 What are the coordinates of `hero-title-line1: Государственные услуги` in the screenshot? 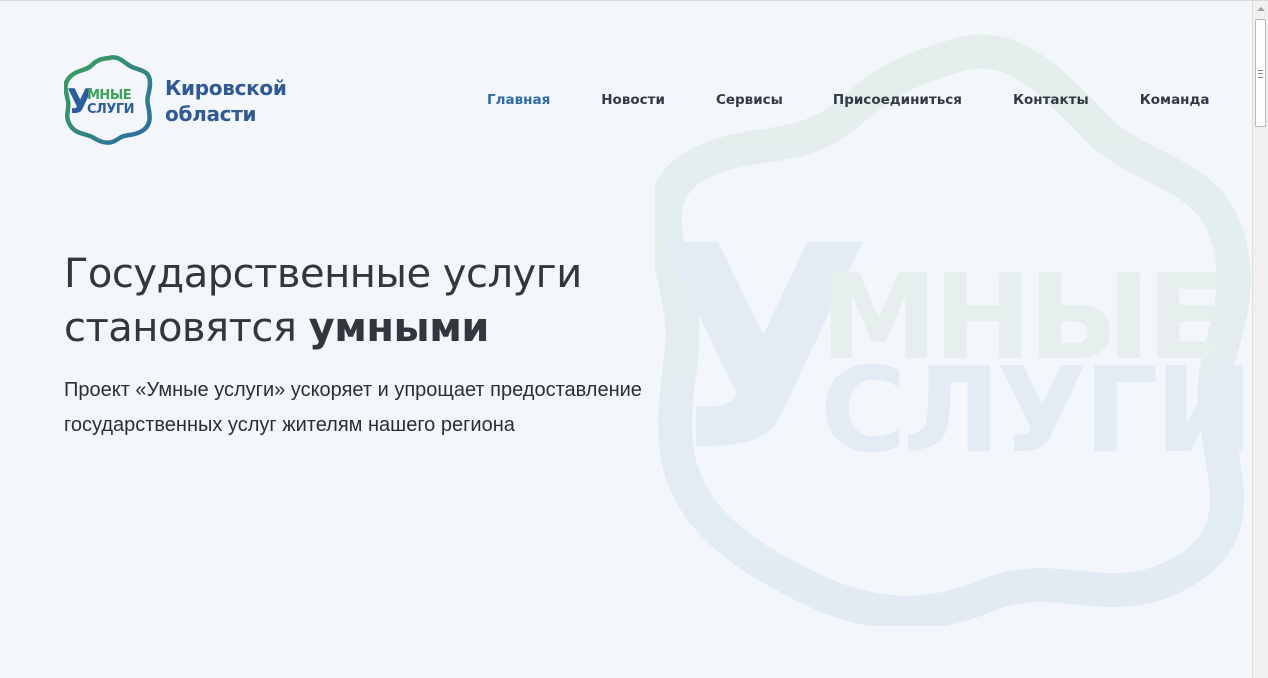 It's located at (323, 274).